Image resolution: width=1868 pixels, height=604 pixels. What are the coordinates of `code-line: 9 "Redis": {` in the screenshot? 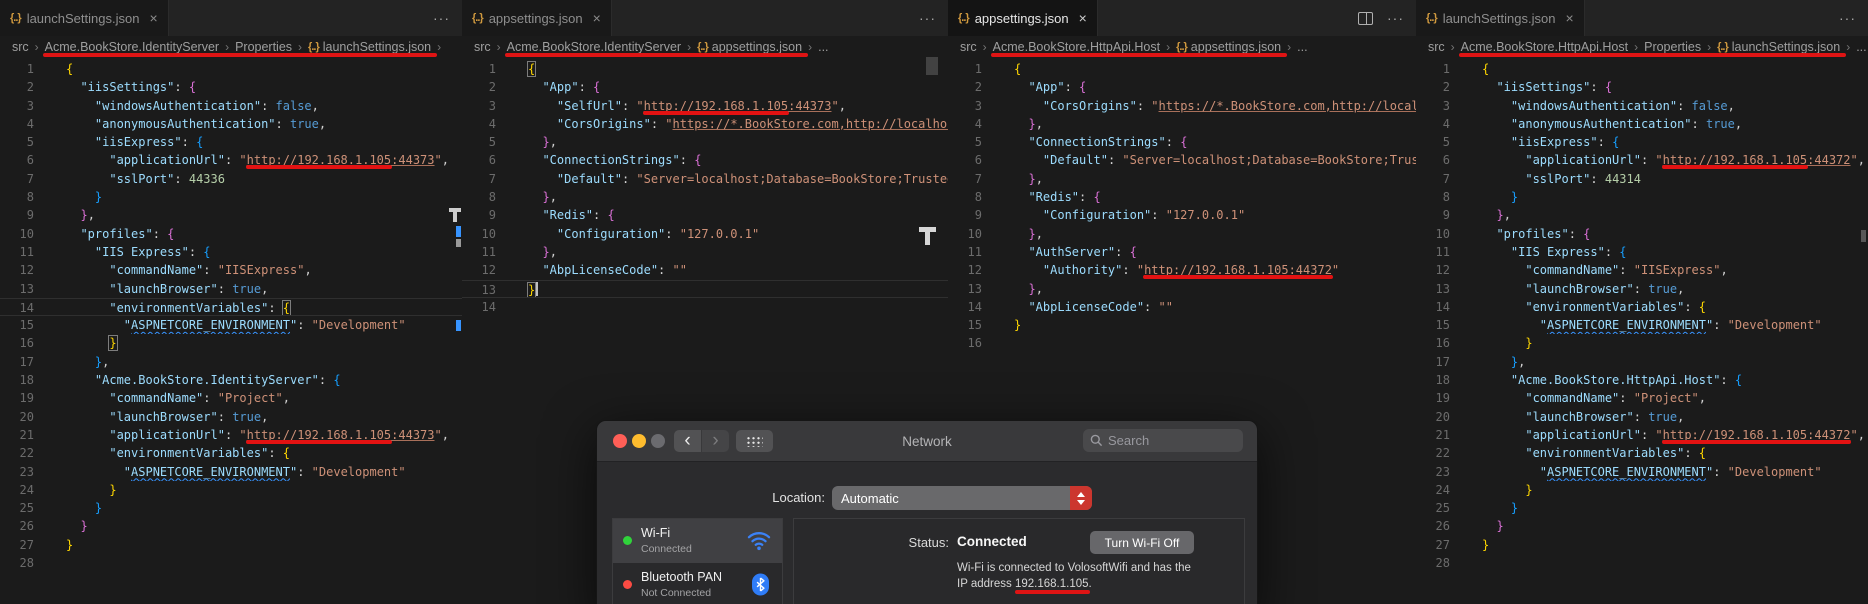 It's located at (705, 215).